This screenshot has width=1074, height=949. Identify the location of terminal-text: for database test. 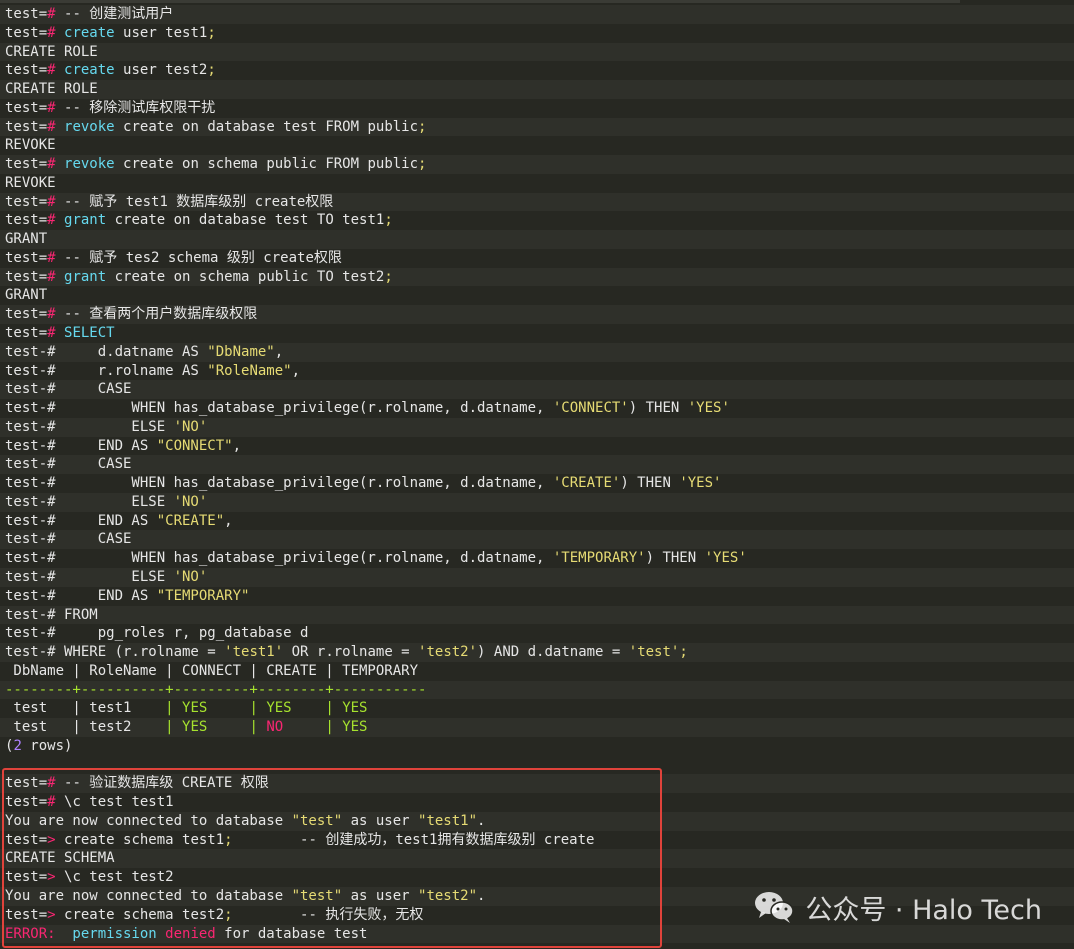
(291, 933).